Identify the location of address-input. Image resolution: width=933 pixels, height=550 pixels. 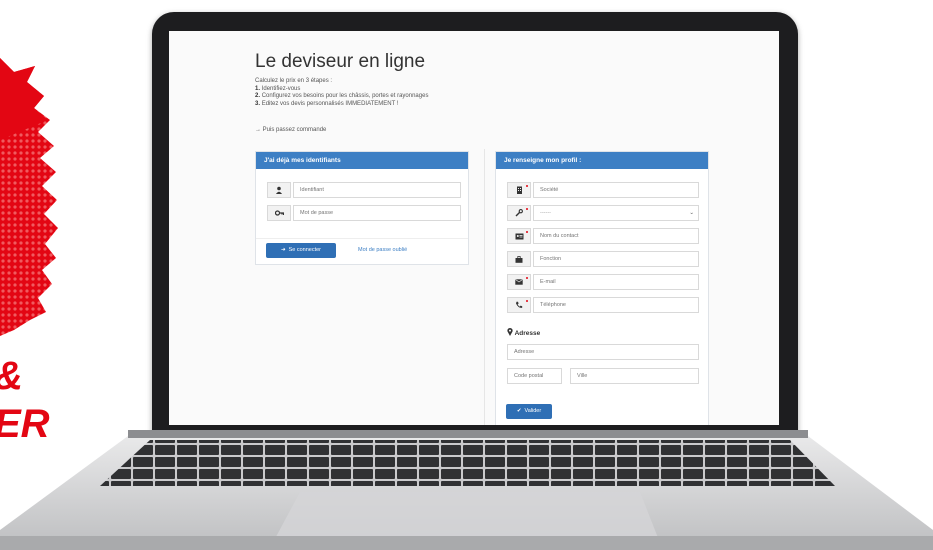
(603, 352).